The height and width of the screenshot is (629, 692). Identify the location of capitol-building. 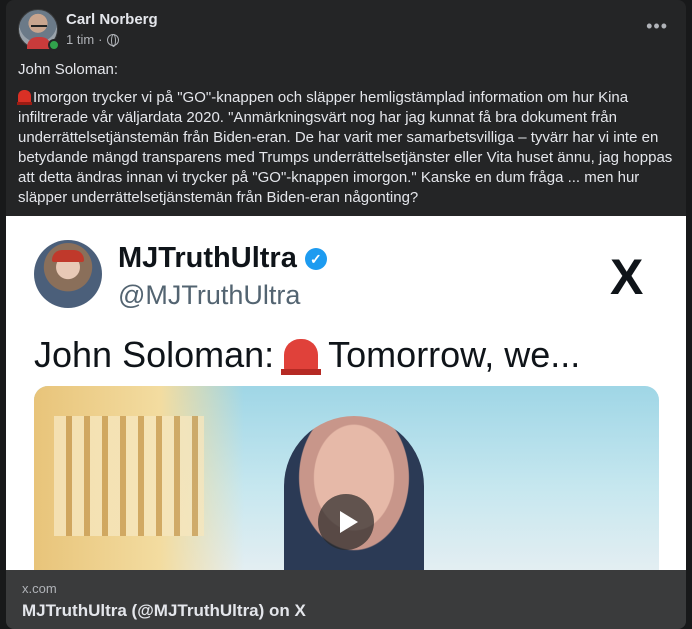
(139, 478).